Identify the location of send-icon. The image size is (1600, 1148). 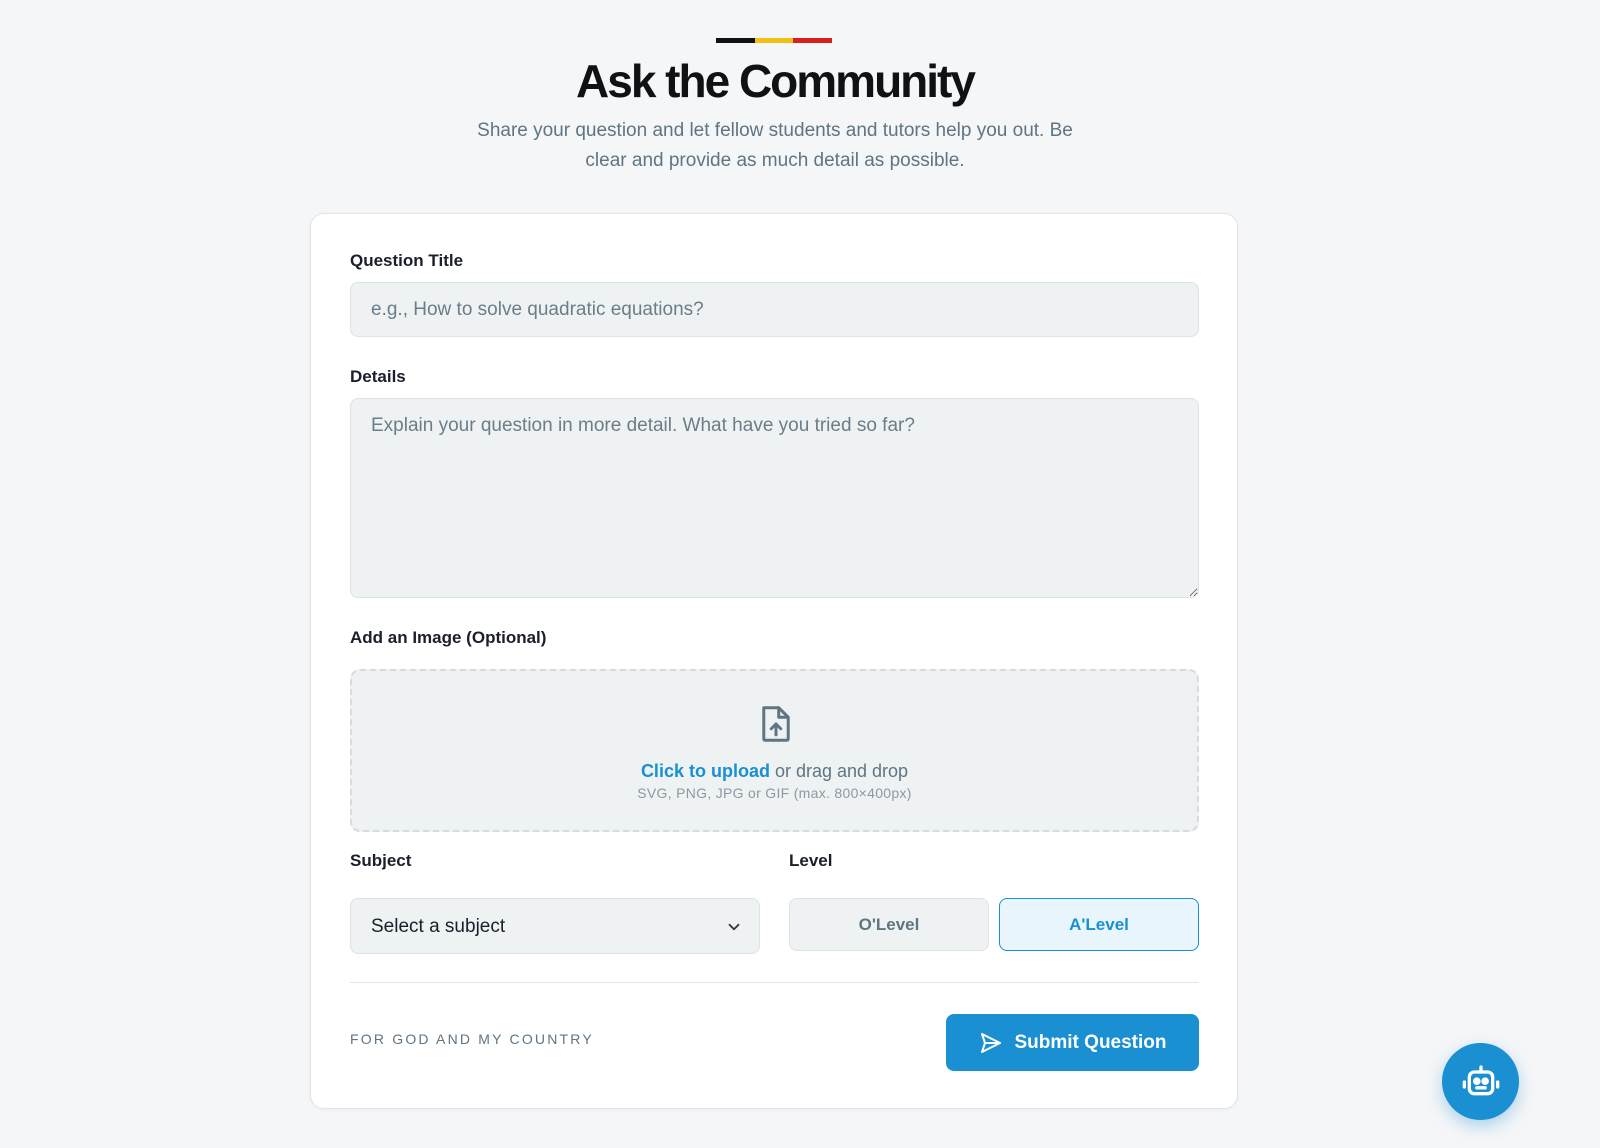
(990, 1042).